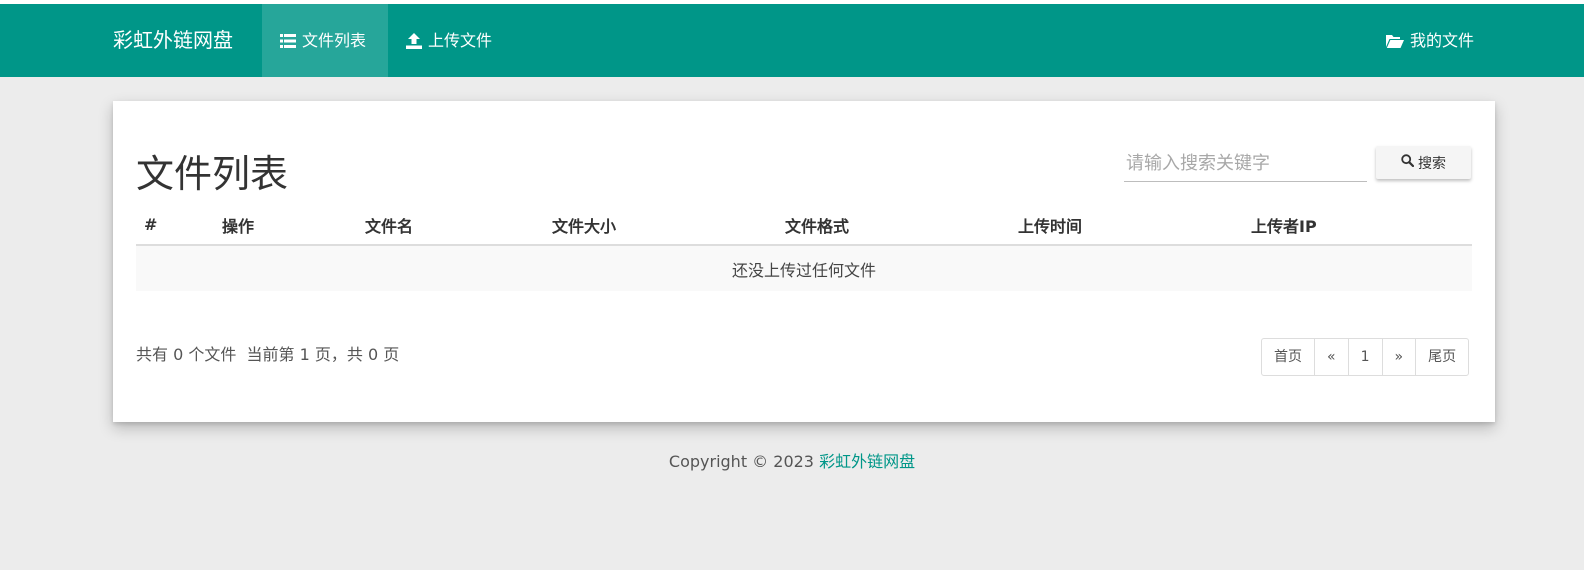  I want to click on empty-message: 还没上传过任何文件, so click(804, 268).